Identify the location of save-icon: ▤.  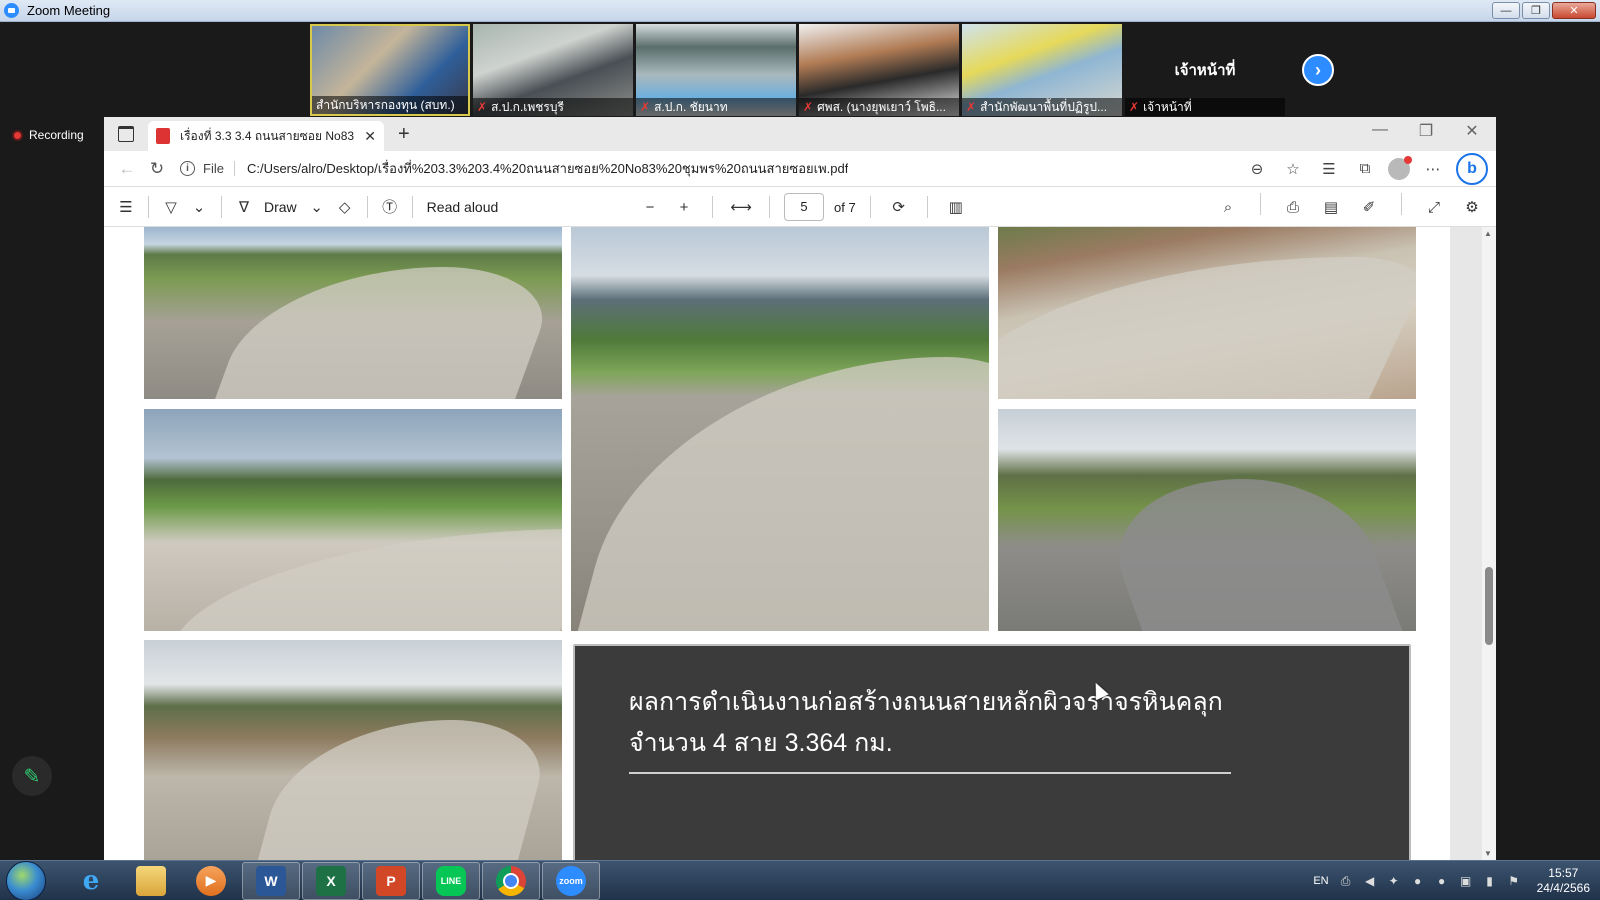
(1331, 207).